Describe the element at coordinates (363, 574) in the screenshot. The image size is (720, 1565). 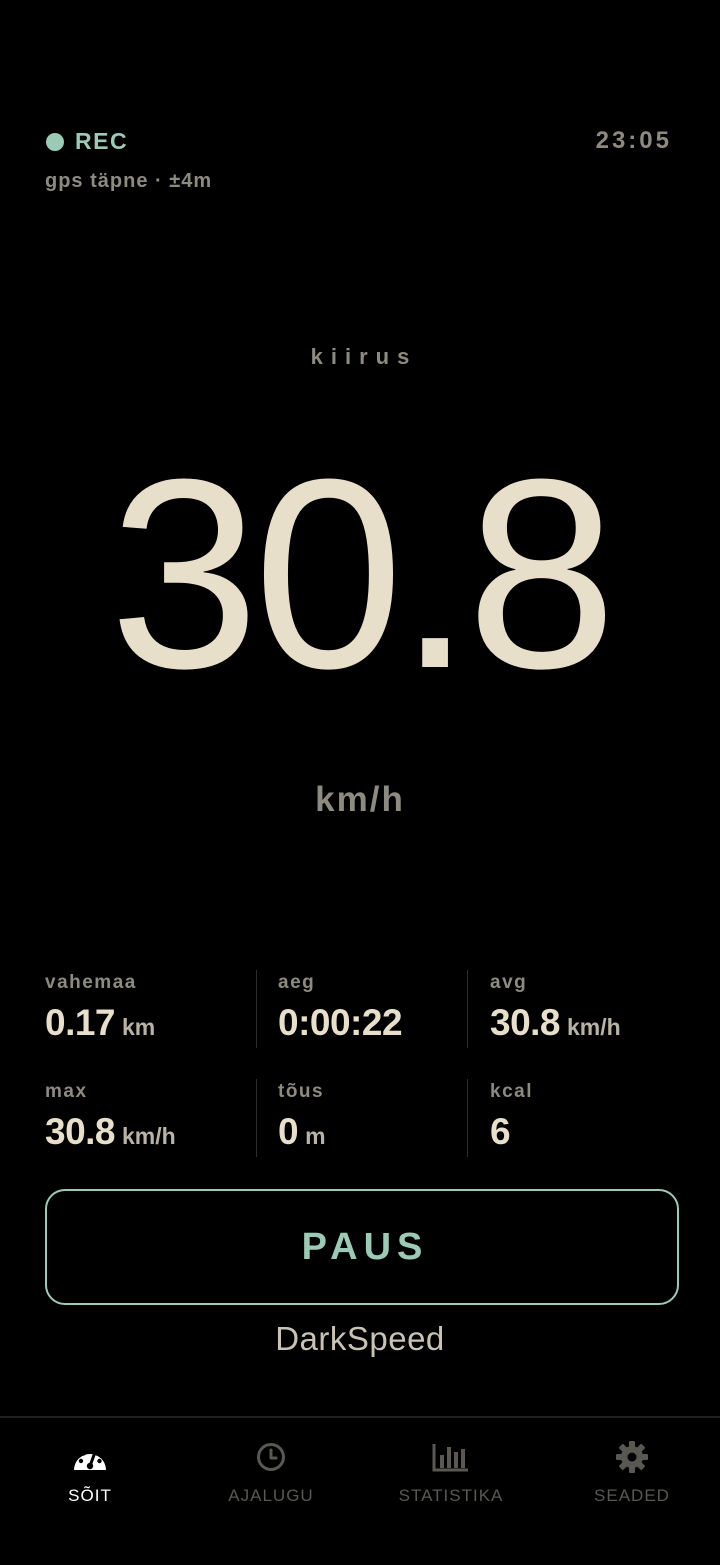
I see `speed-value: 30.8` at that location.